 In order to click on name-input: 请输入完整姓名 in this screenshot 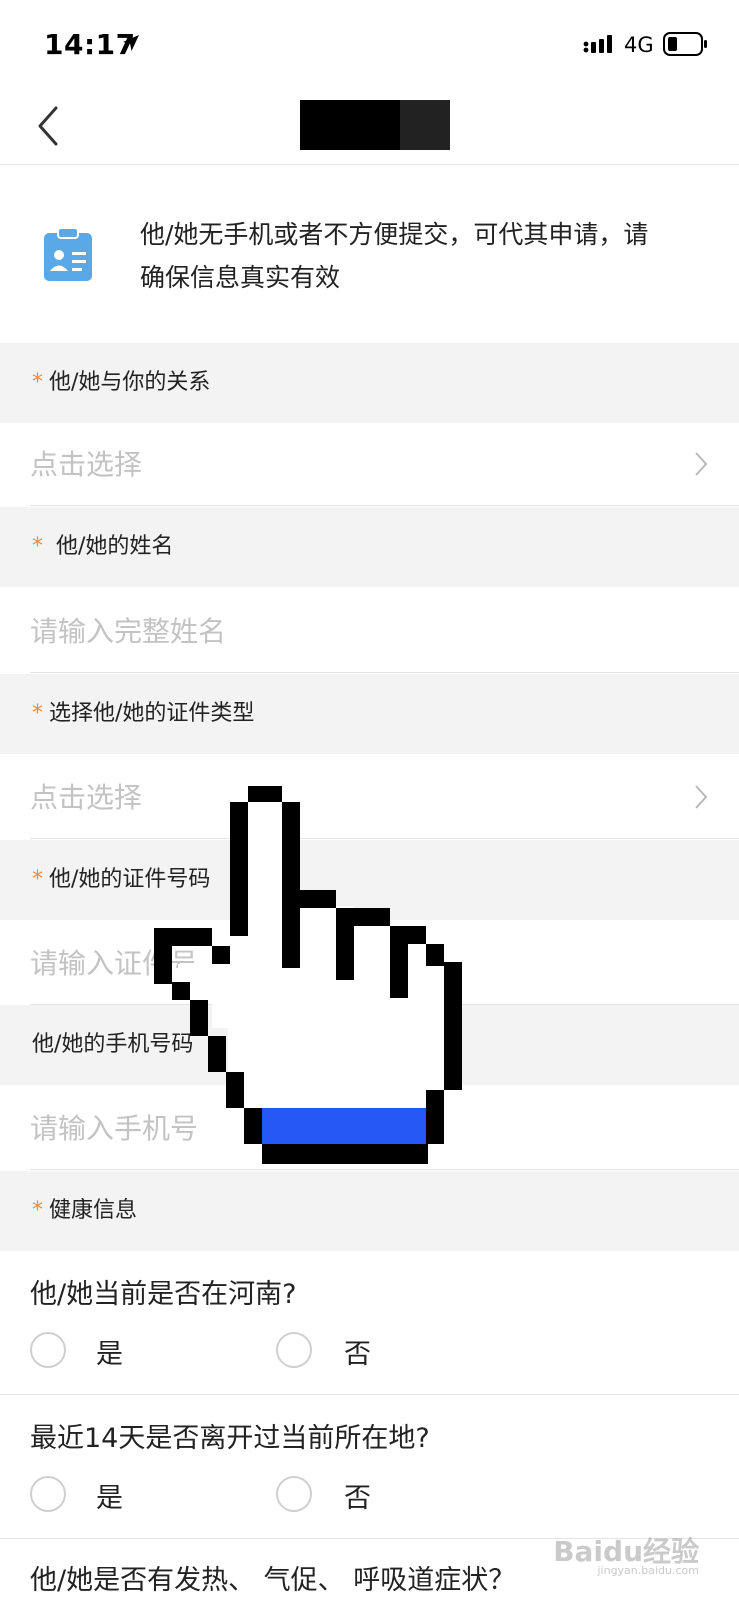, I will do `click(369, 631)`.